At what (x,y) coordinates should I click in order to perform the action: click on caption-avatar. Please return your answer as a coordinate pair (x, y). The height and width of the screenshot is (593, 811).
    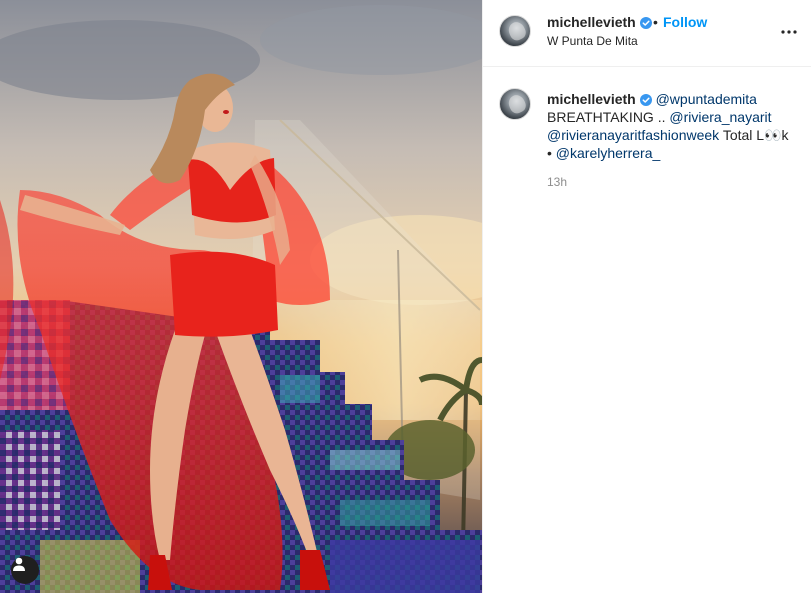
    Looking at the image, I should click on (515, 104).